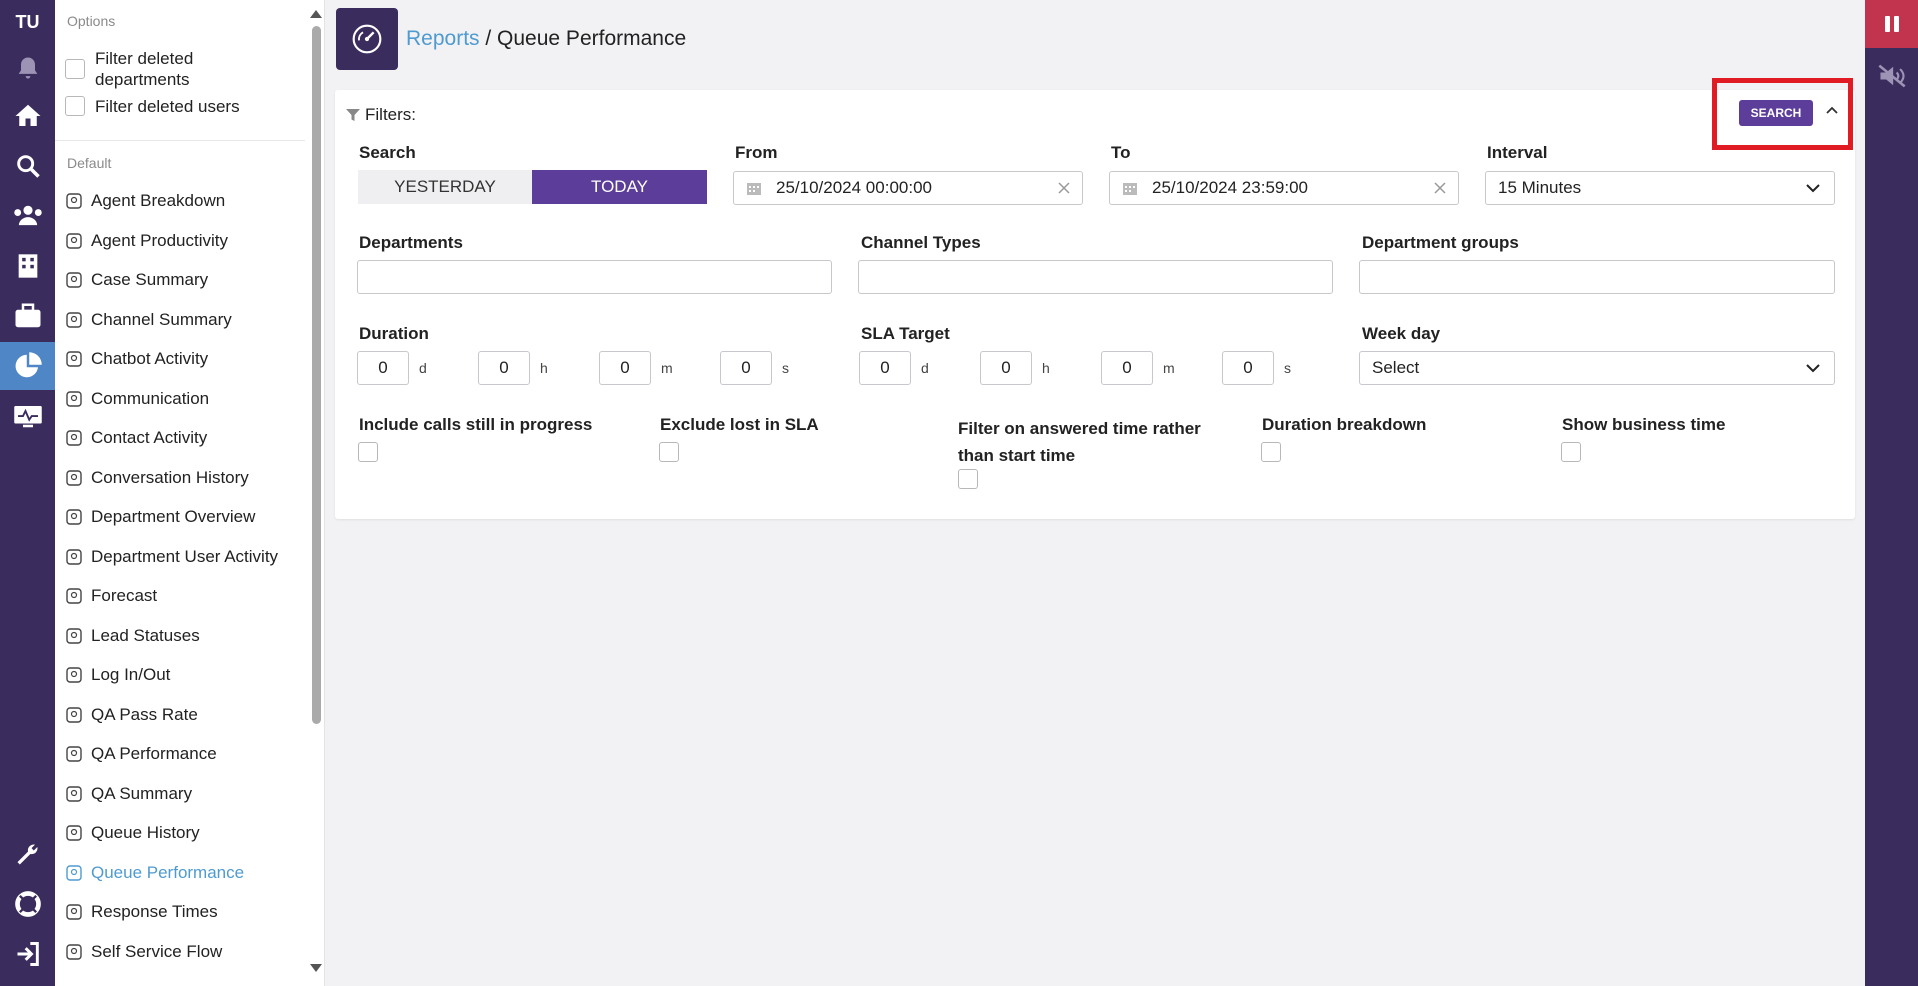 The image size is (1918, 986). I want to click on scroll-down-arrow, so click(316, 968).